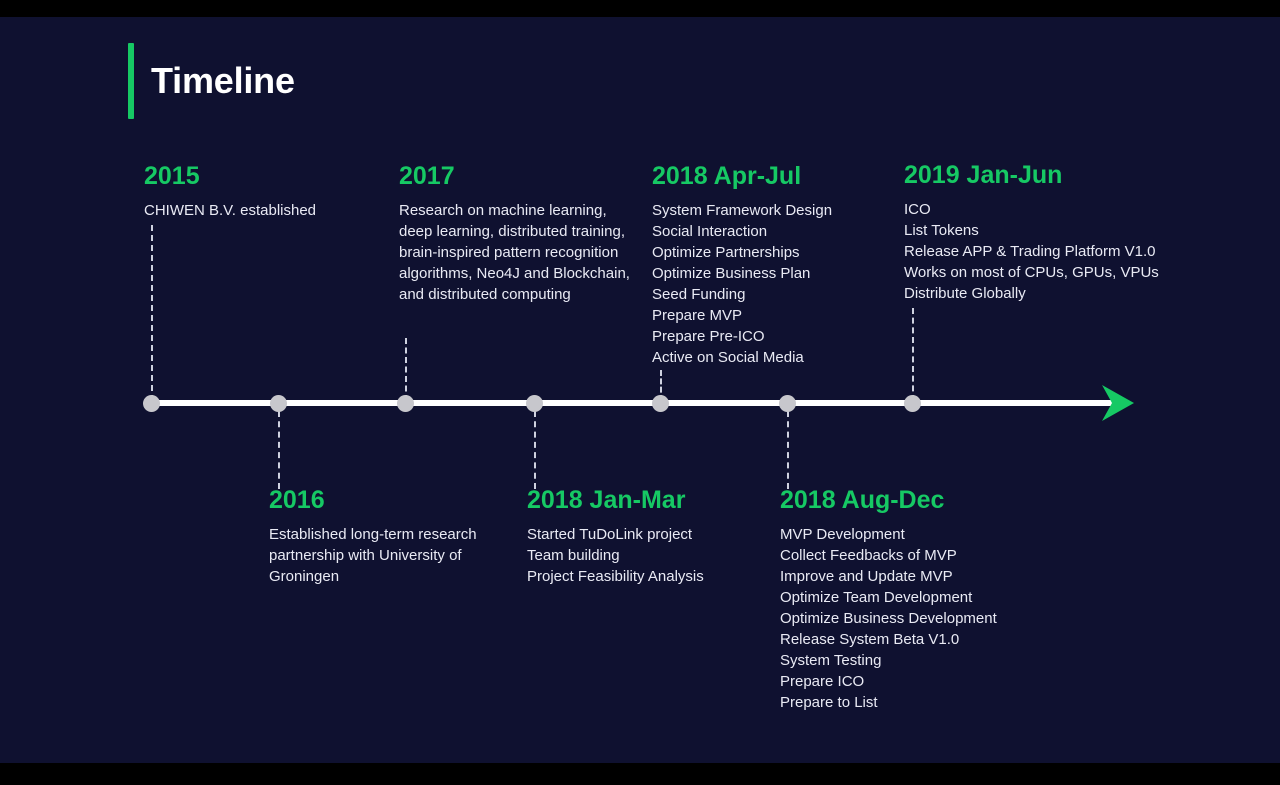 The height and width of the screenshot is (785, 1280). I want to click on page-title: Timeline, so click(223, 80).